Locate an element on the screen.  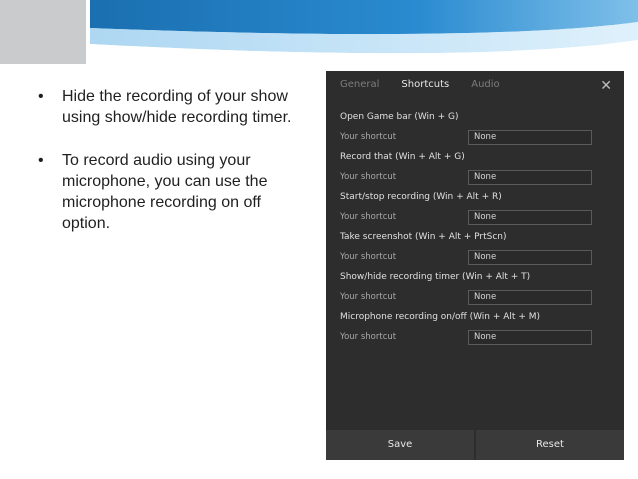
close-icon: ✕ is located at coordinates (606, 86).